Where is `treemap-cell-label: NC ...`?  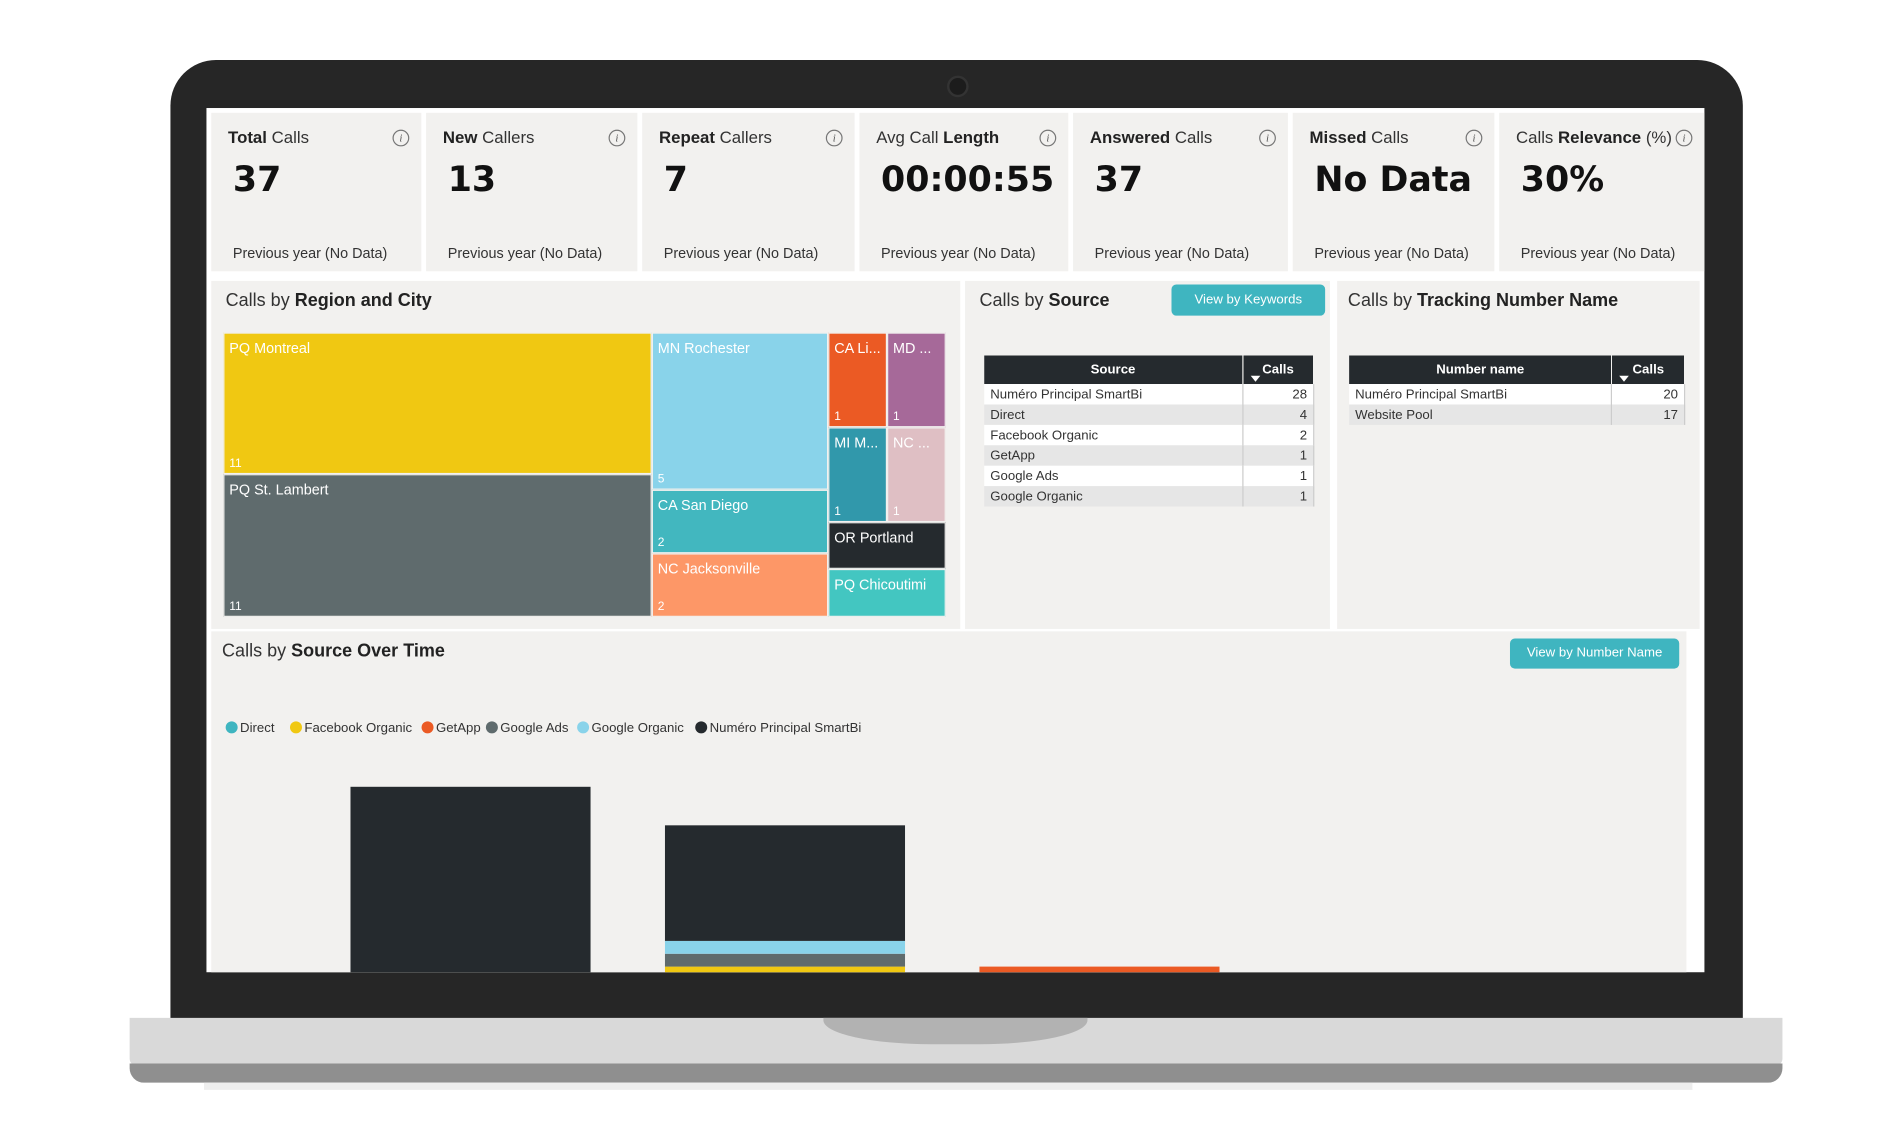 treemap-cell-label: NC ... is located at coordinates (911, 443).